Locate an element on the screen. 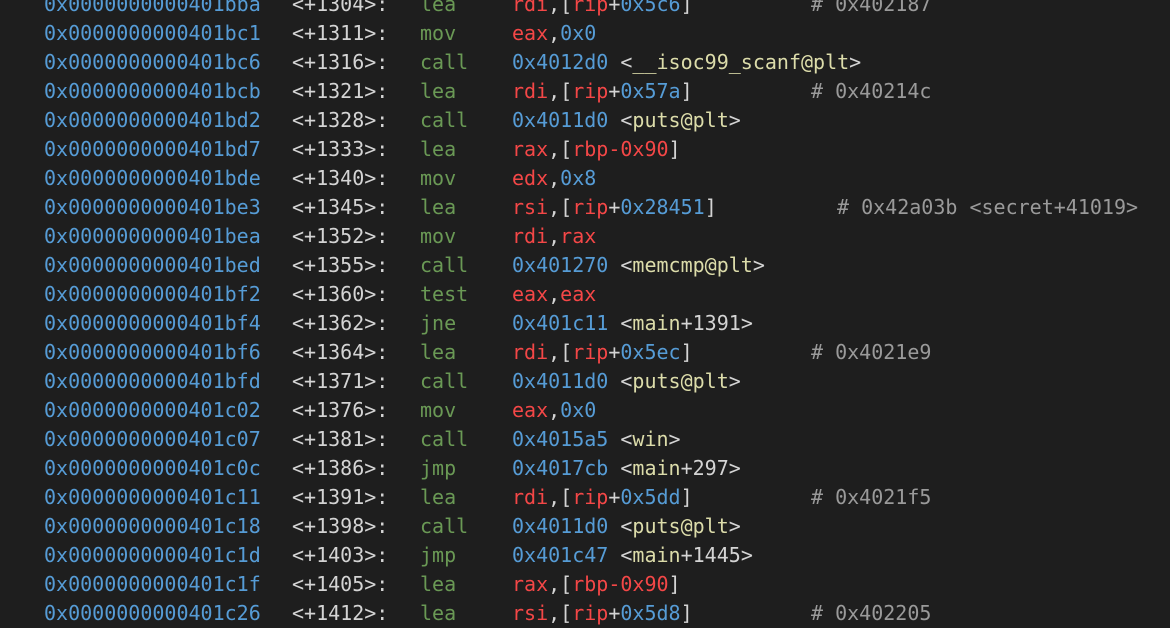 The width and height of the screenshot is (1170, 628). instruction-offset: <+1412>: is located at coordinates (340, 613).